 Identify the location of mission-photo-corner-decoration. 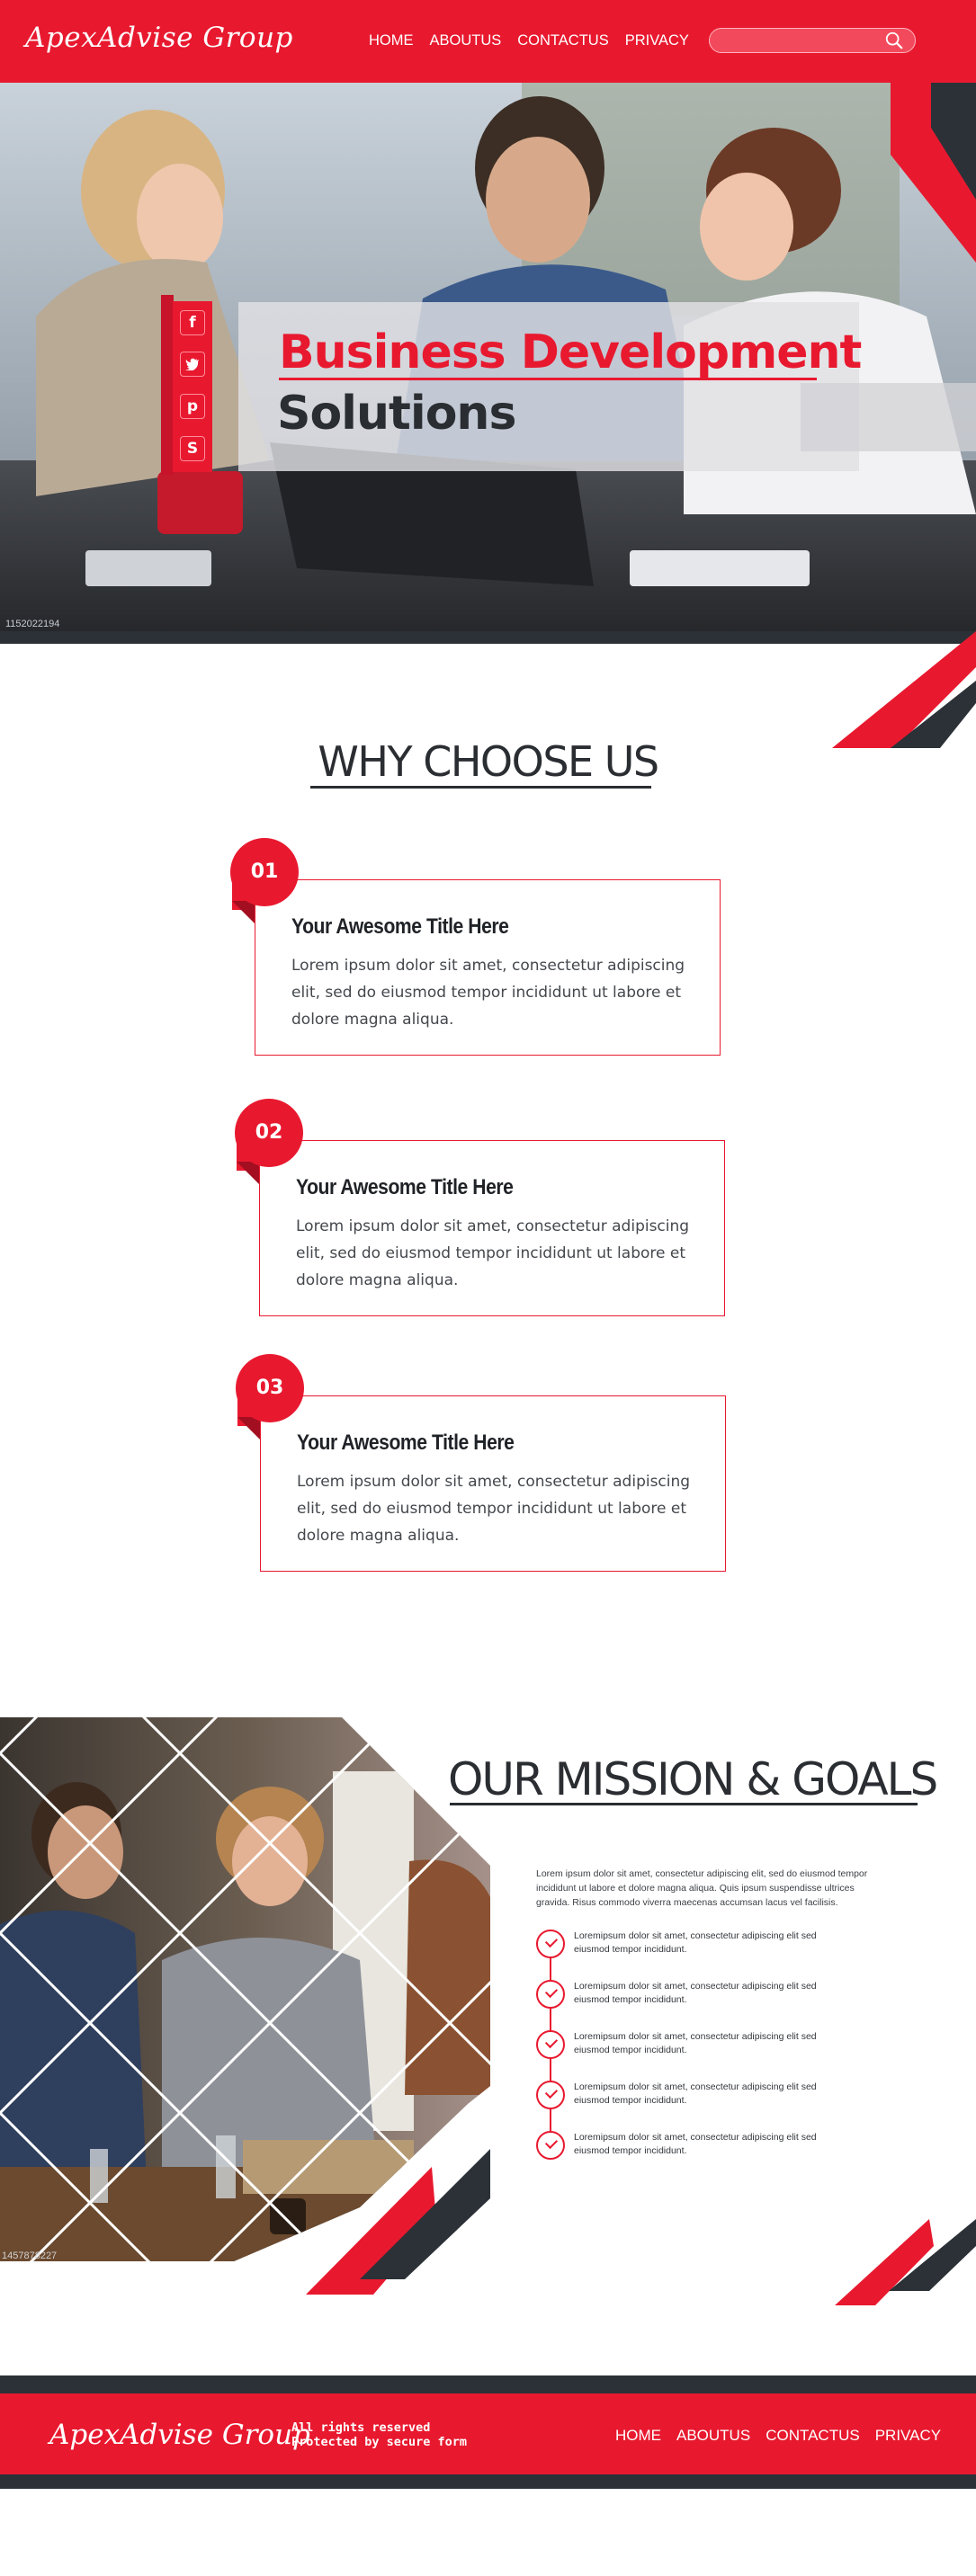
(398, 2222).